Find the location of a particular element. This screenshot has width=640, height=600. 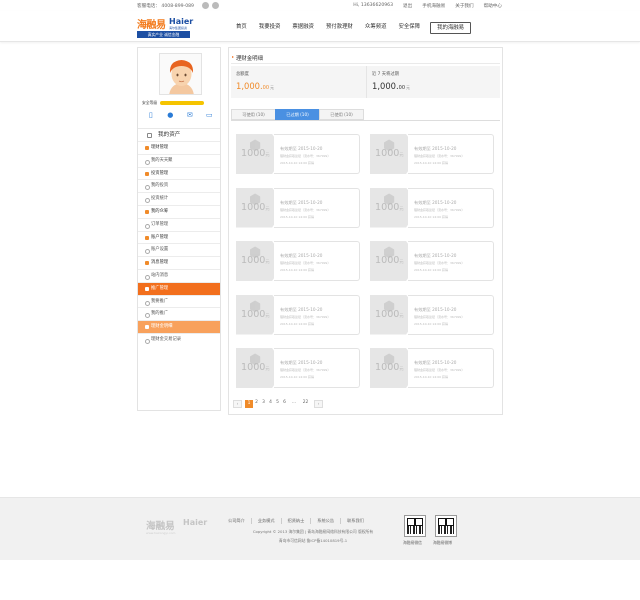

sidebar-item: 账户管理 is located at coordinates (179, 237).